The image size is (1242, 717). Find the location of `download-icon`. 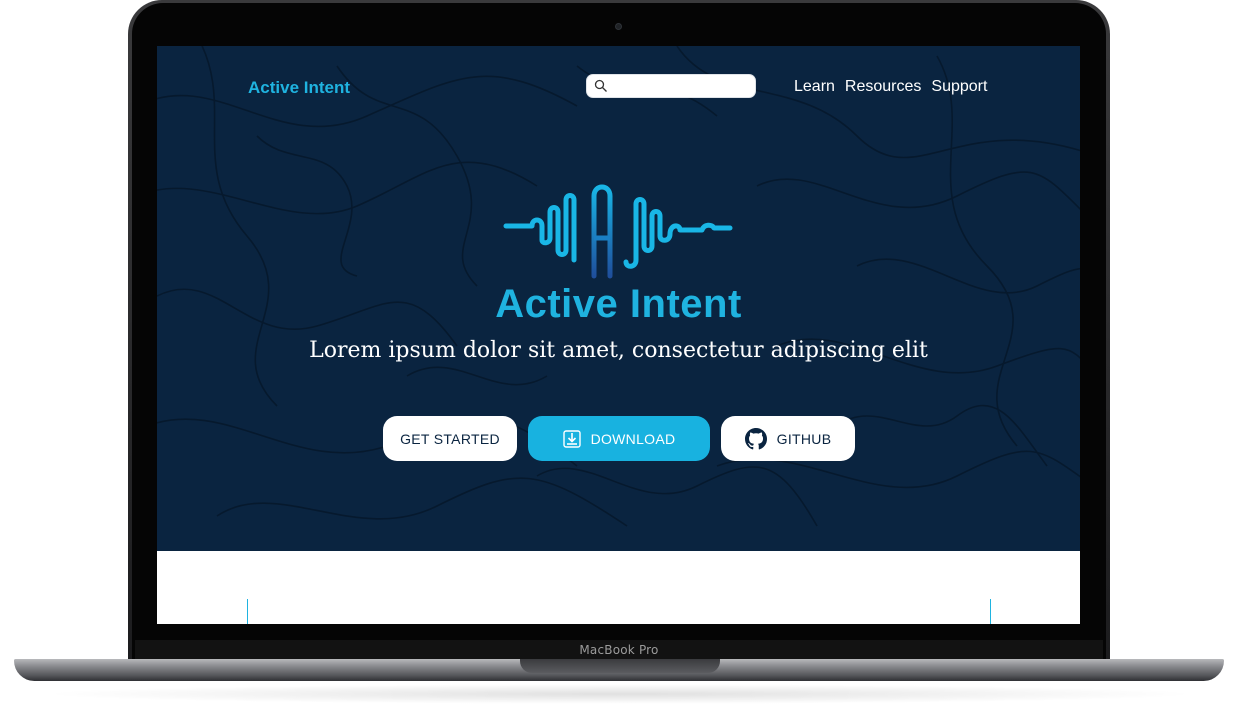

download-icon is located at coordinates (571, 438).